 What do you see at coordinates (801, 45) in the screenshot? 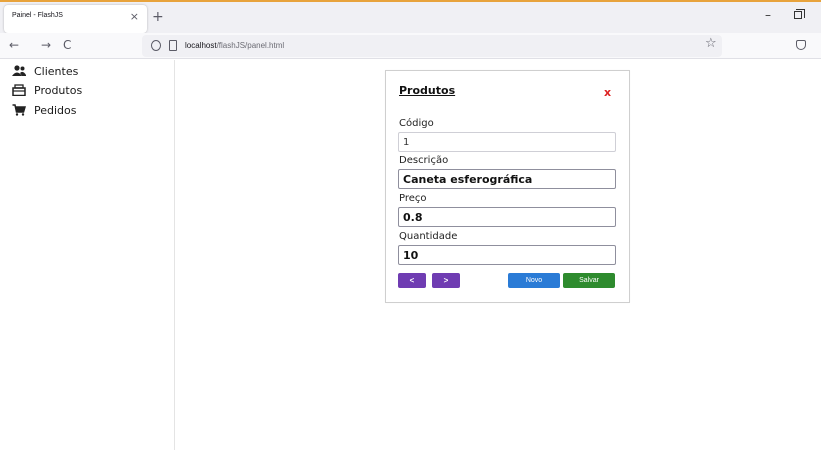
I see `pocket-icon` at bounding box center [801, 45].